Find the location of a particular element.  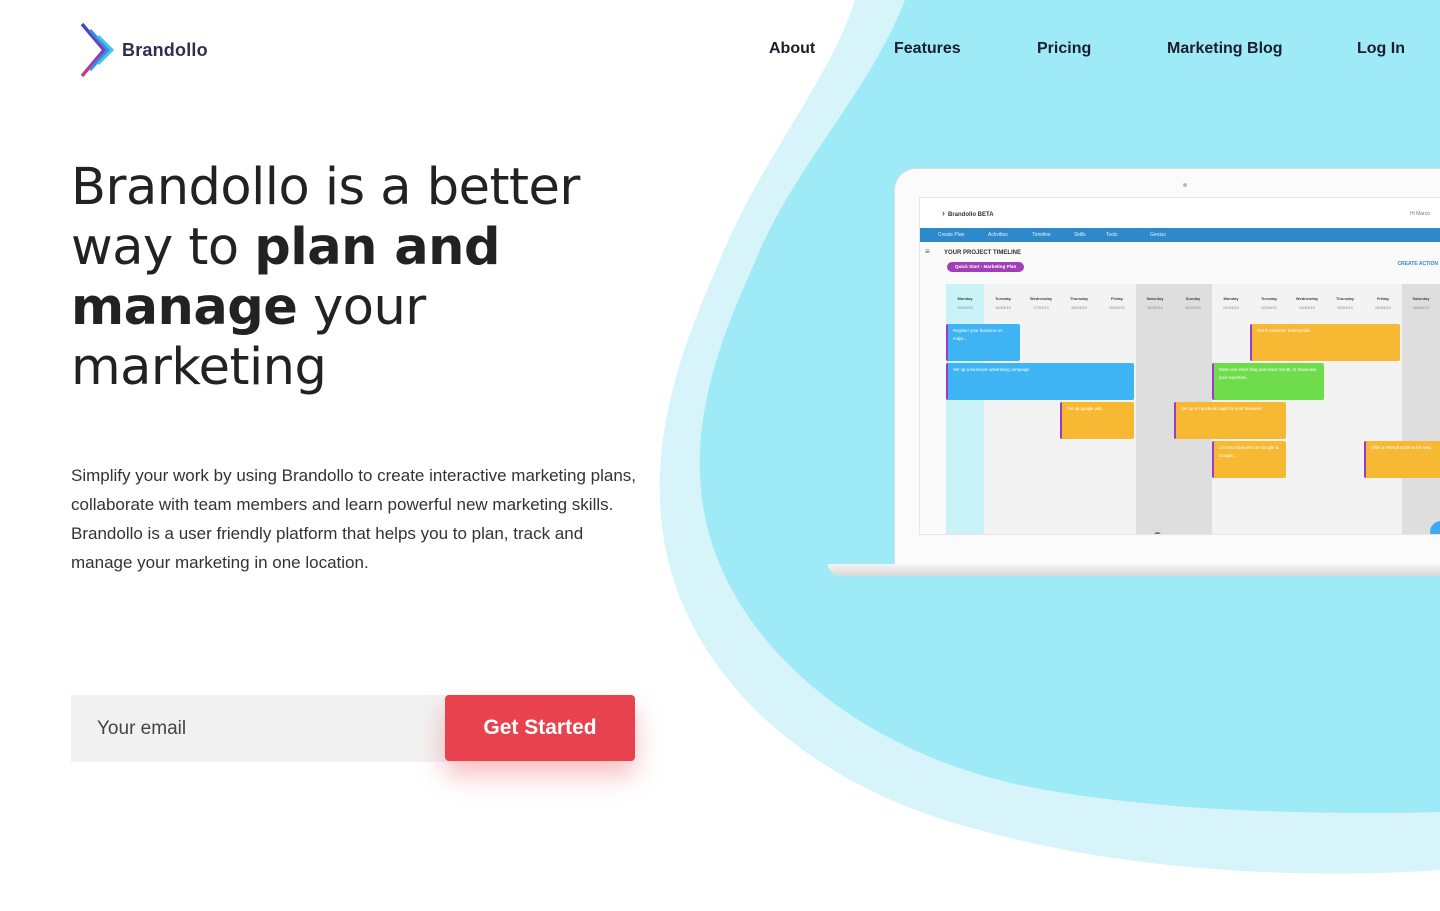

signup-form: Get Started is located at coordinates (353, 728).